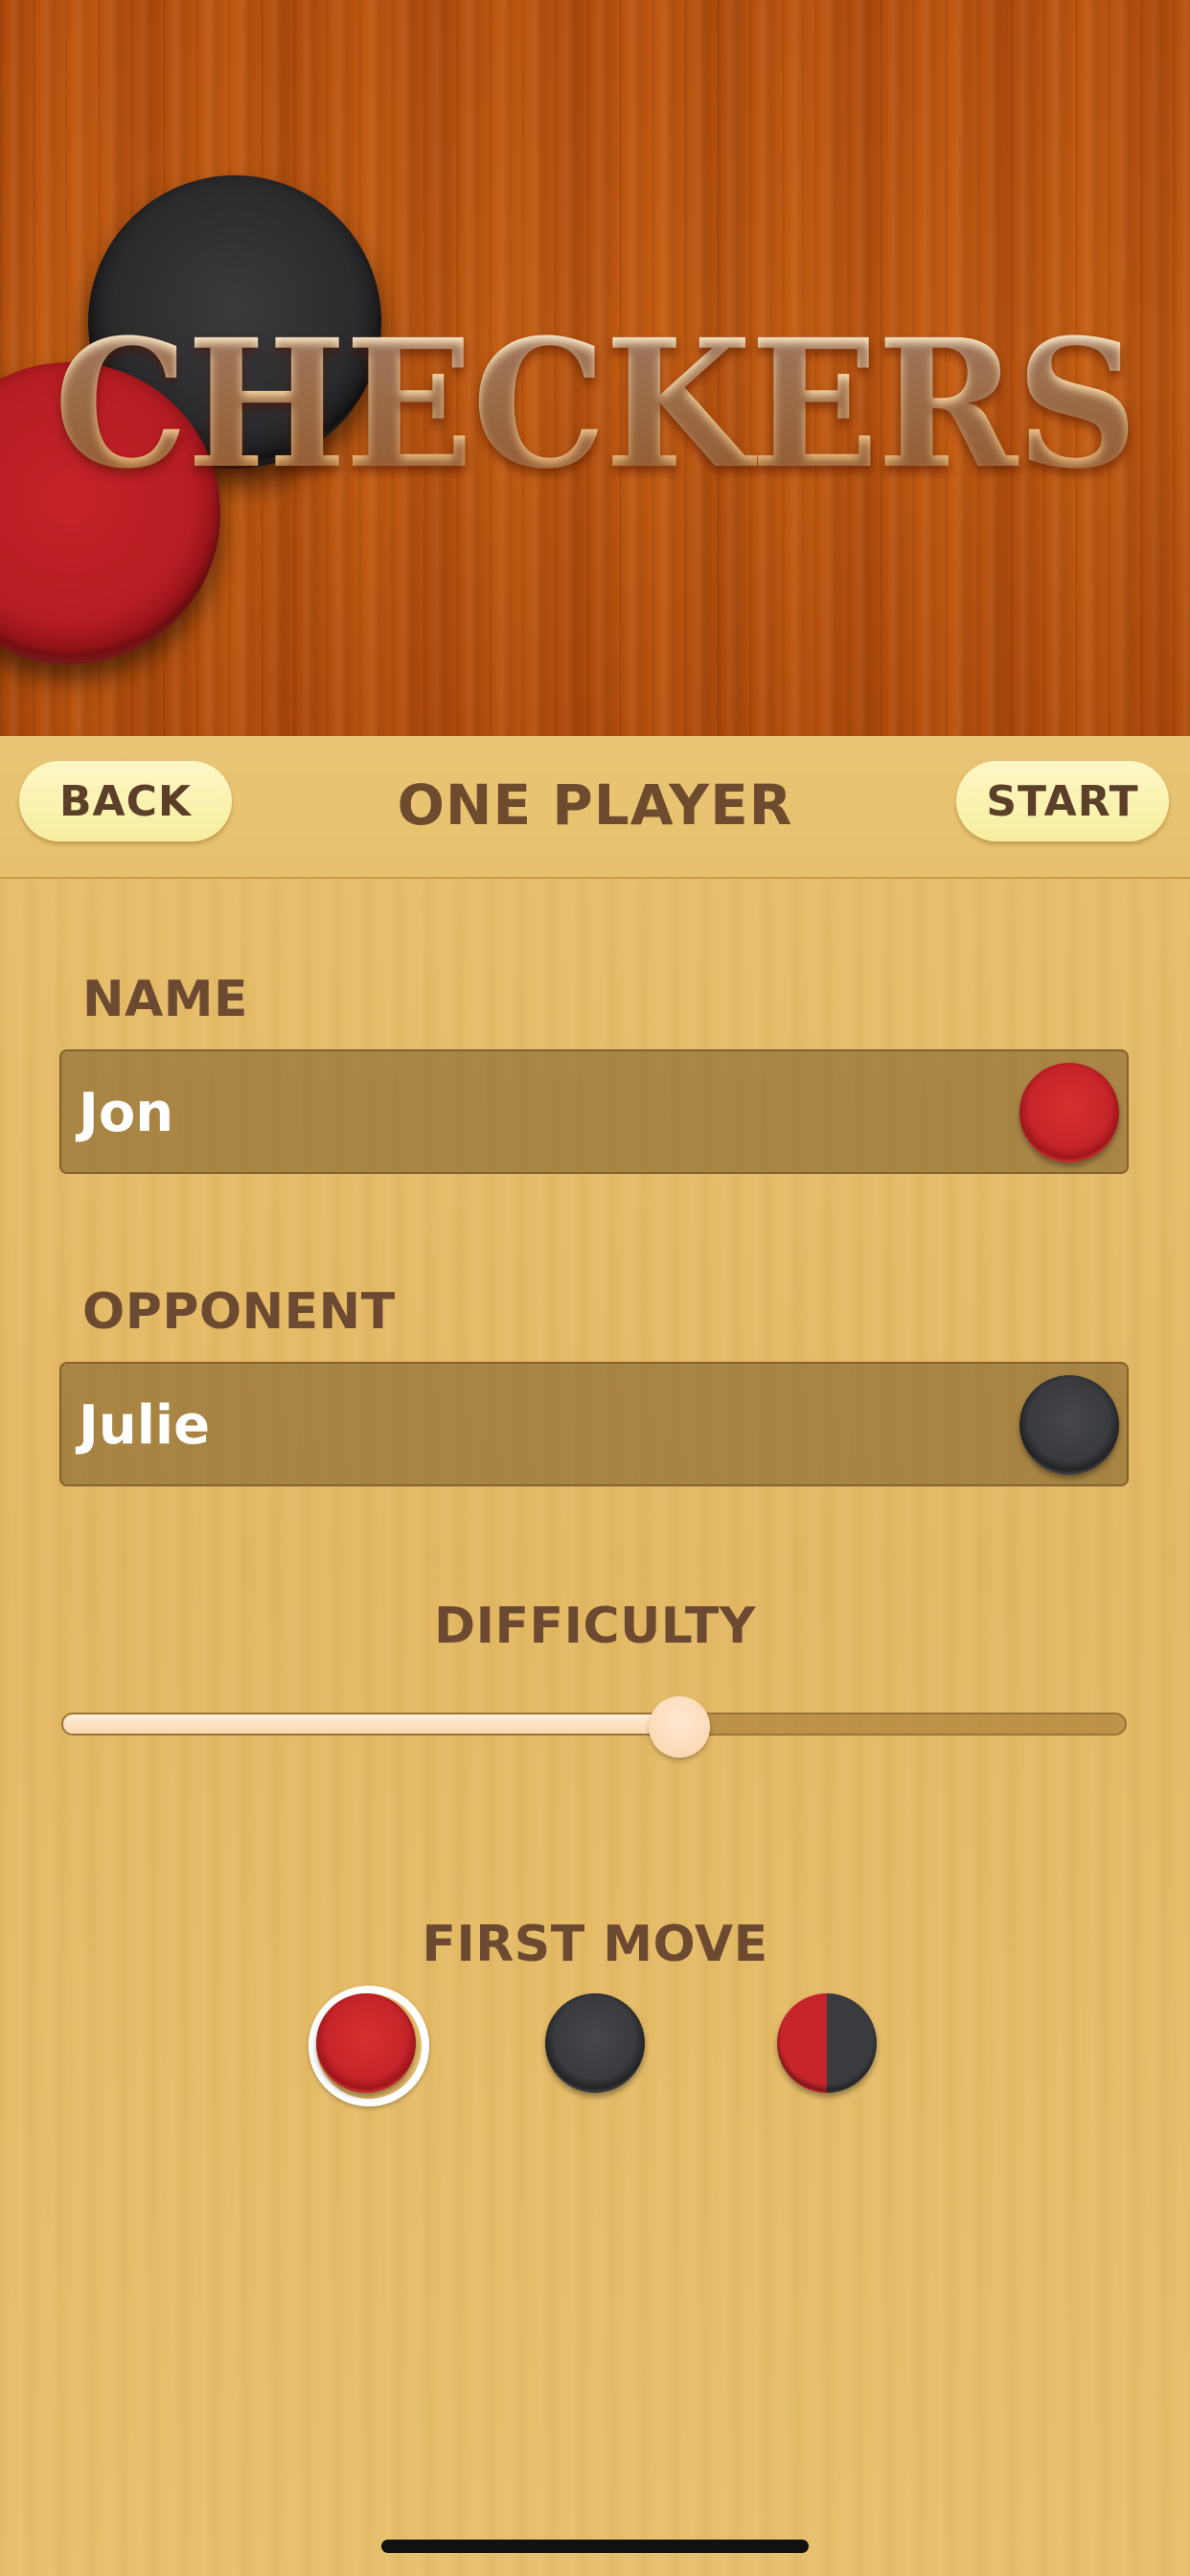 The image size is (1190, 2576). I want to click on app-title: CHECKERS, so click(595, 404).